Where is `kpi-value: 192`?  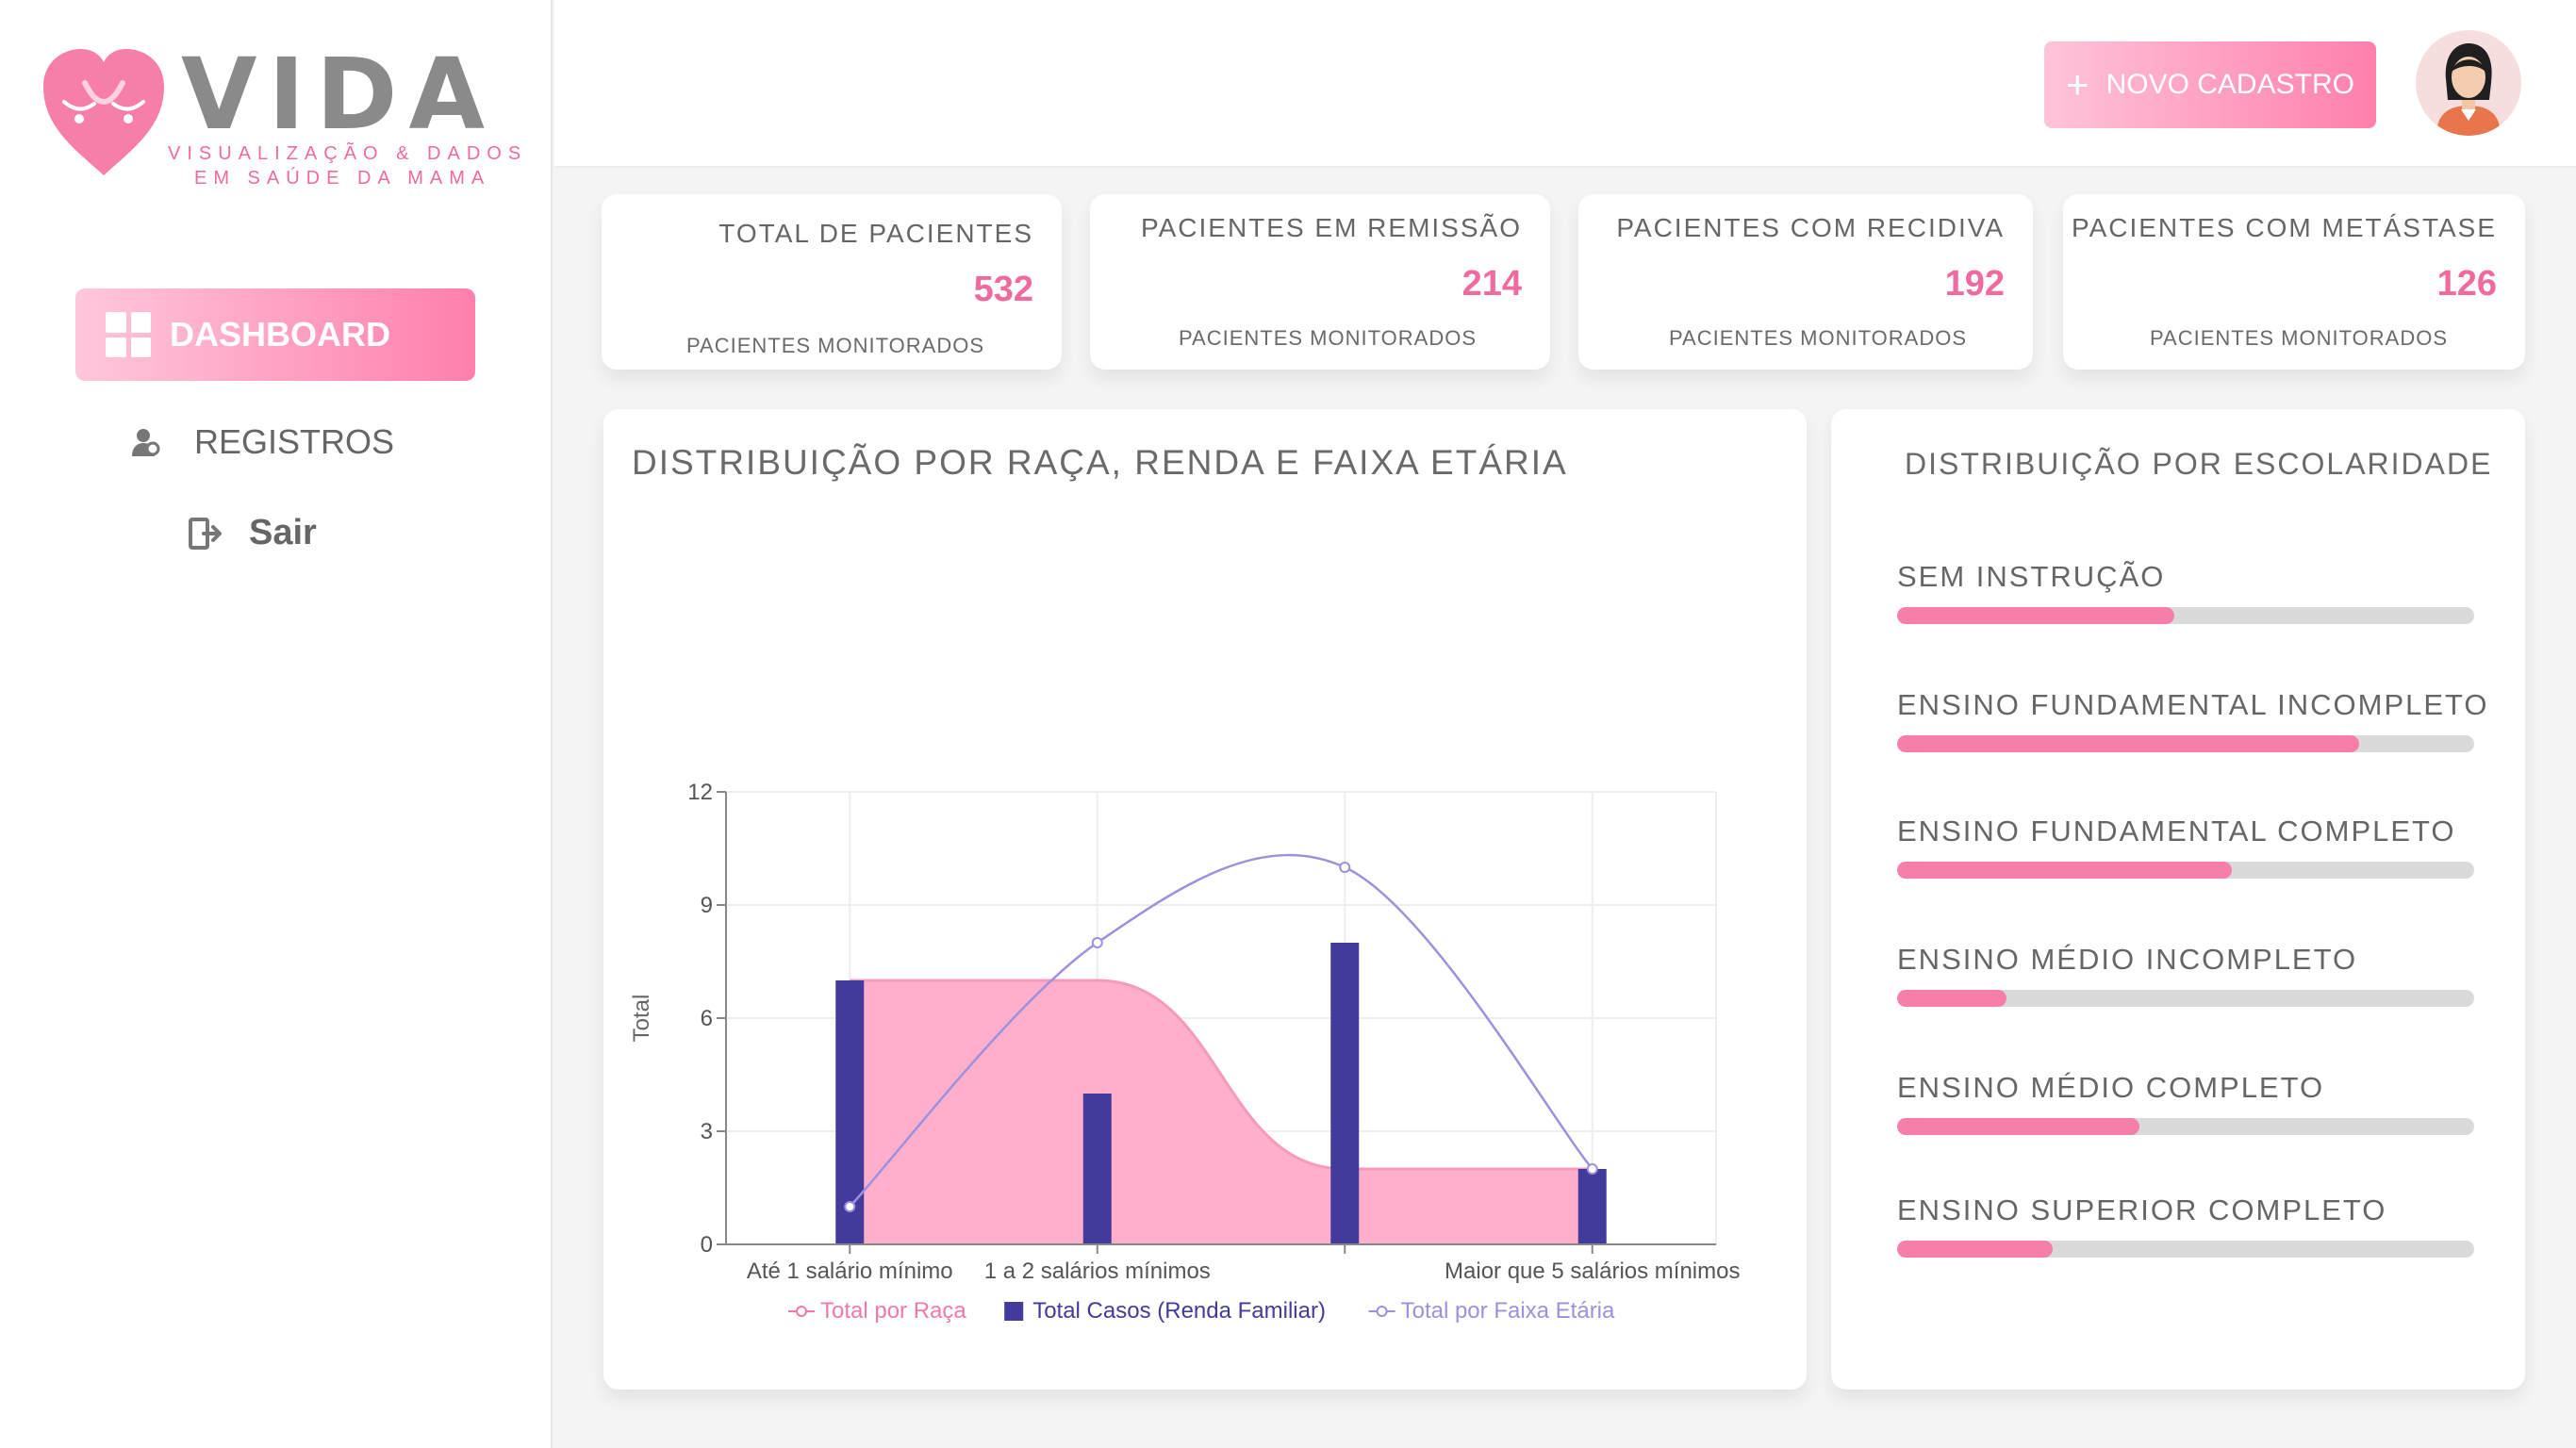 kpi-value: 192 is located at coordinates (1974, 284).